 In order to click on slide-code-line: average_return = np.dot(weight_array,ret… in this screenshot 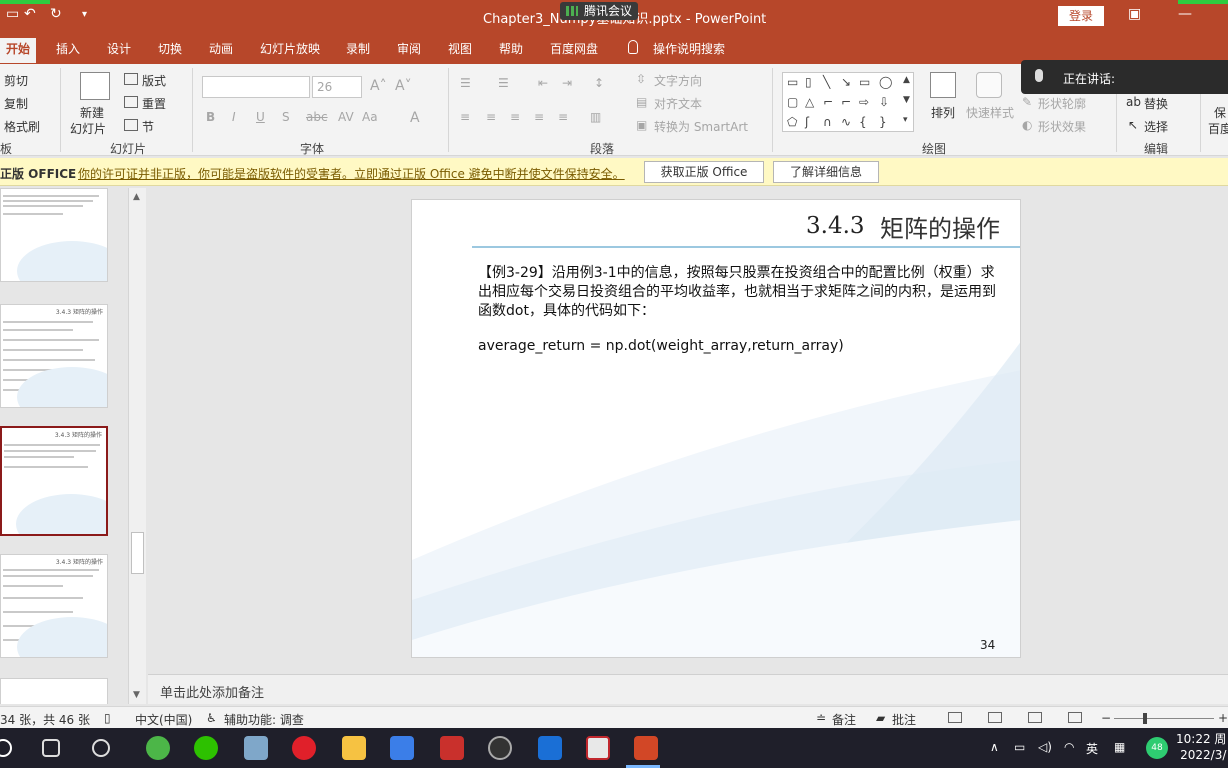, I will do `click(661, 346)`.